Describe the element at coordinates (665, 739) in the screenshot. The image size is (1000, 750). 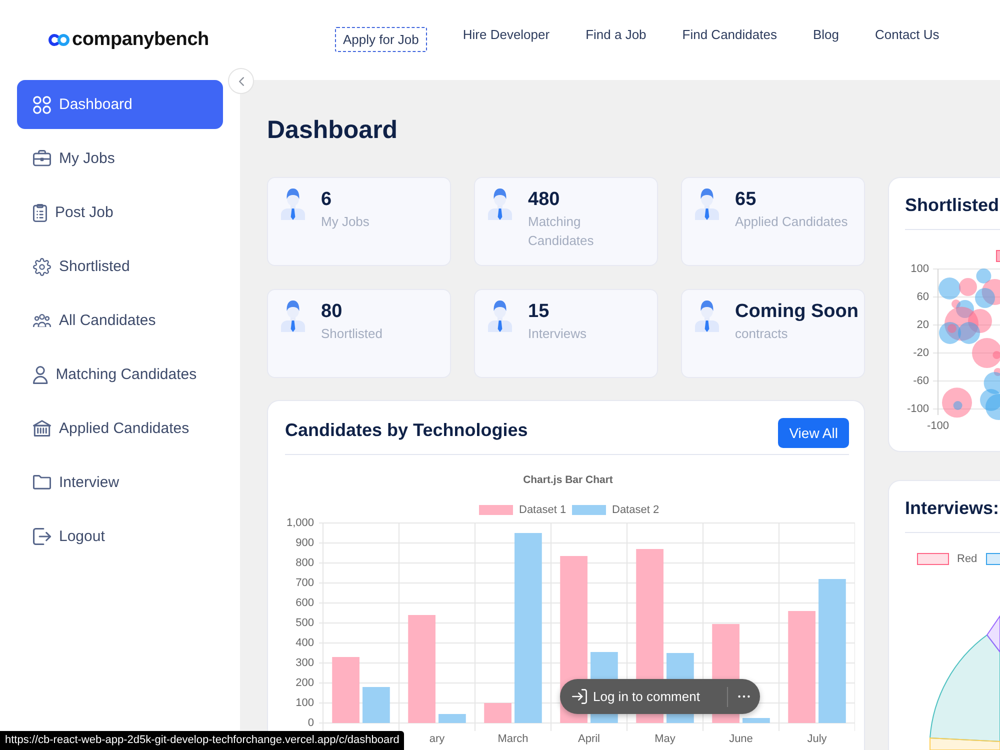
I see `axis-label: May` at that location.